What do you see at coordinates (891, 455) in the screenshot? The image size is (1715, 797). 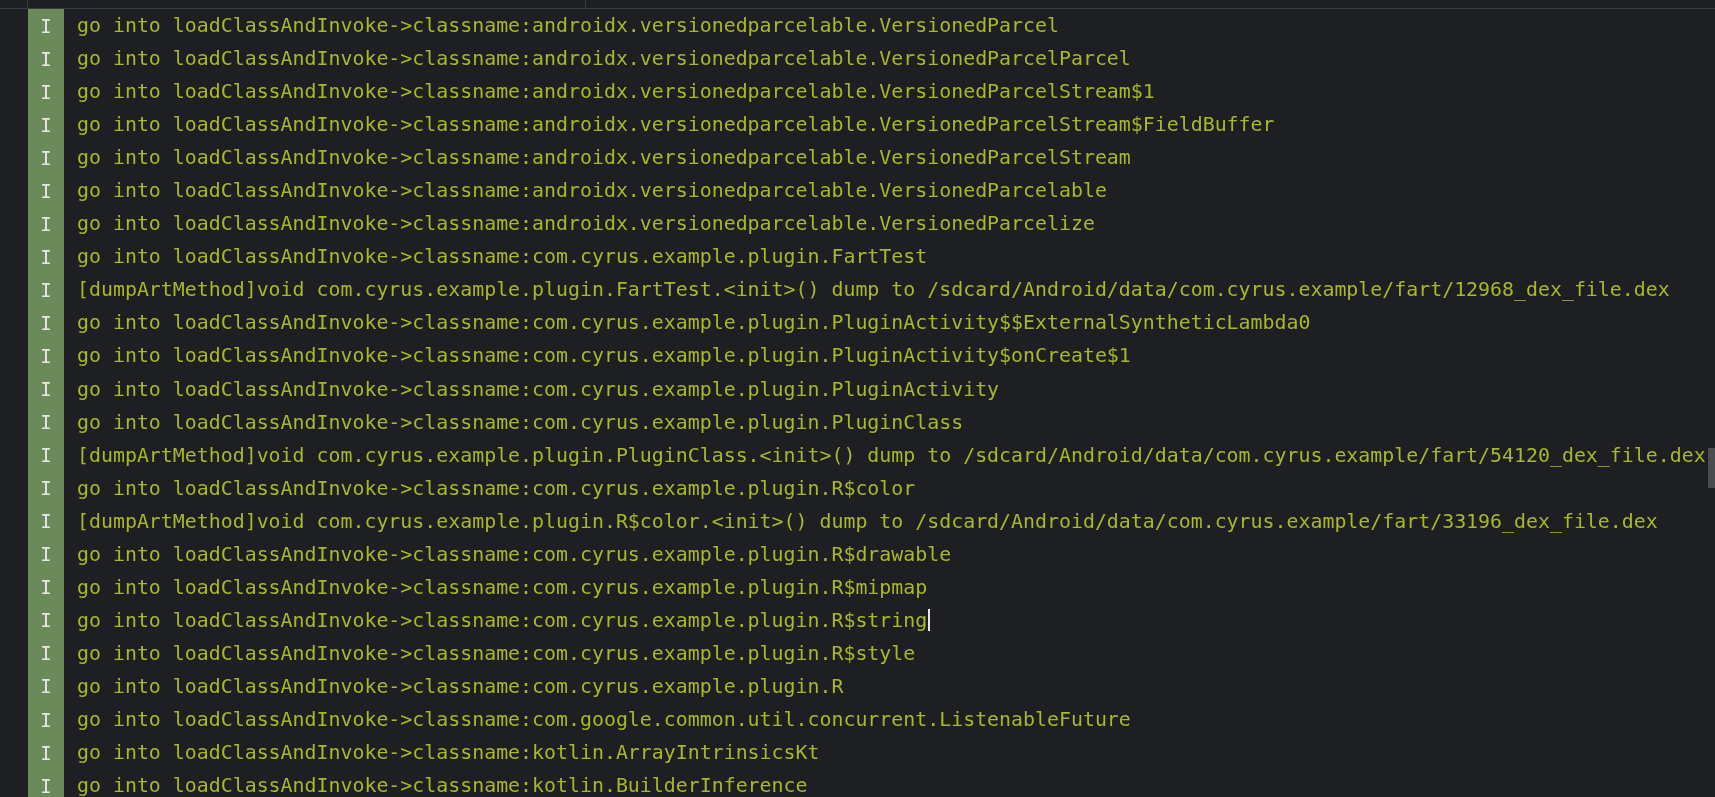 I see `log-message: [dumpArtMethod]void com.cyrus.example.plugin.PluginClass.<init>() dump to /sdcard/Android/data/com.cyrus.example/fart/54120_dex_file.dex` at bounding box center [891, 455].